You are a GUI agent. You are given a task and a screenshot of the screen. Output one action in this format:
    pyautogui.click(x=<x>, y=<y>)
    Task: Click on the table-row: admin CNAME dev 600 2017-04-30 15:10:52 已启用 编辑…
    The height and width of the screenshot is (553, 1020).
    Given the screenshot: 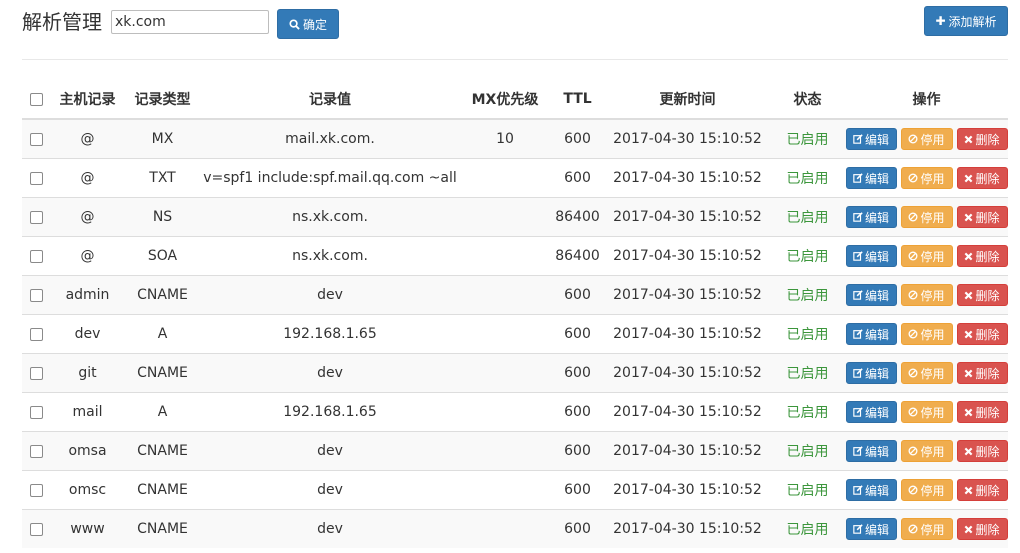 What is the action you would take?
    pyautogui.click(x=515, y=295)
    